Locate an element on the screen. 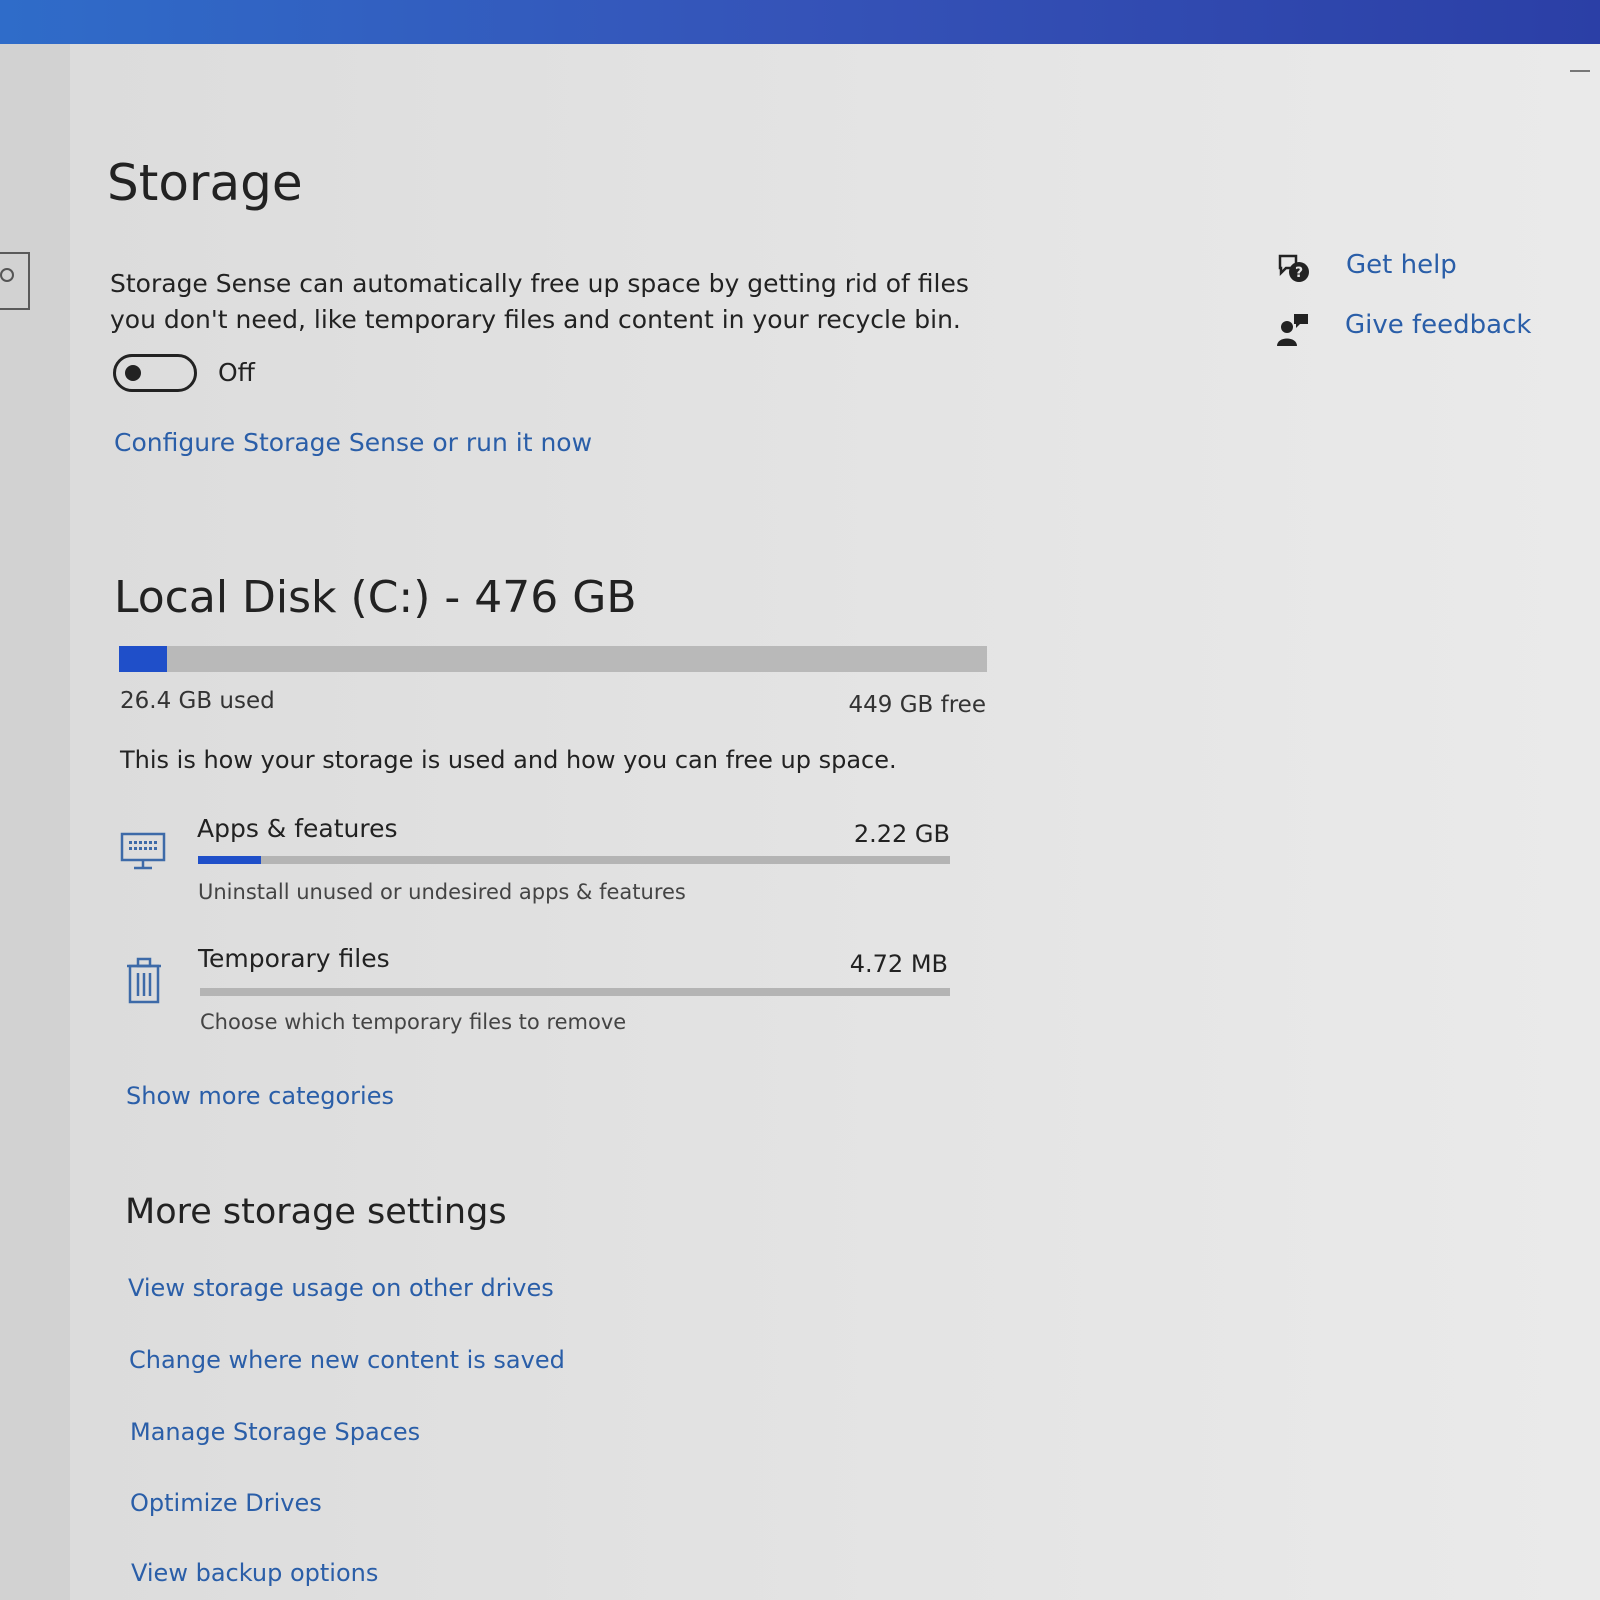 This screenshot has width=1600, height=1600. disk-title: Local Disk (C:) - 476 GB is located at coordinates (375, 597).